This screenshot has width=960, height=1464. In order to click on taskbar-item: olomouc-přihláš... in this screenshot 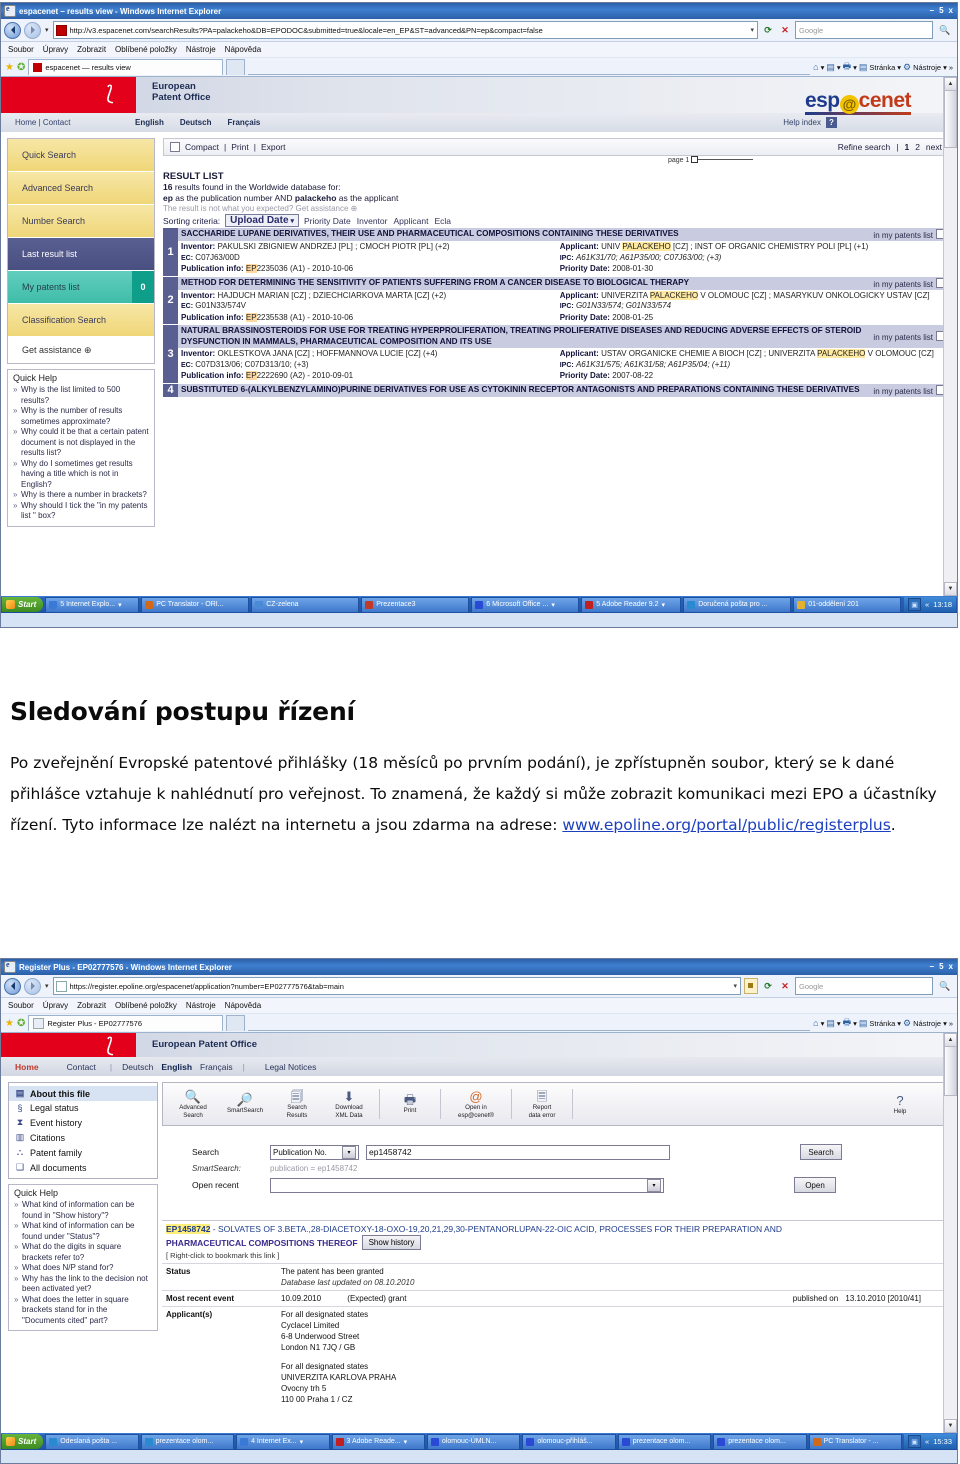, I will do `click(569, 1441)`.